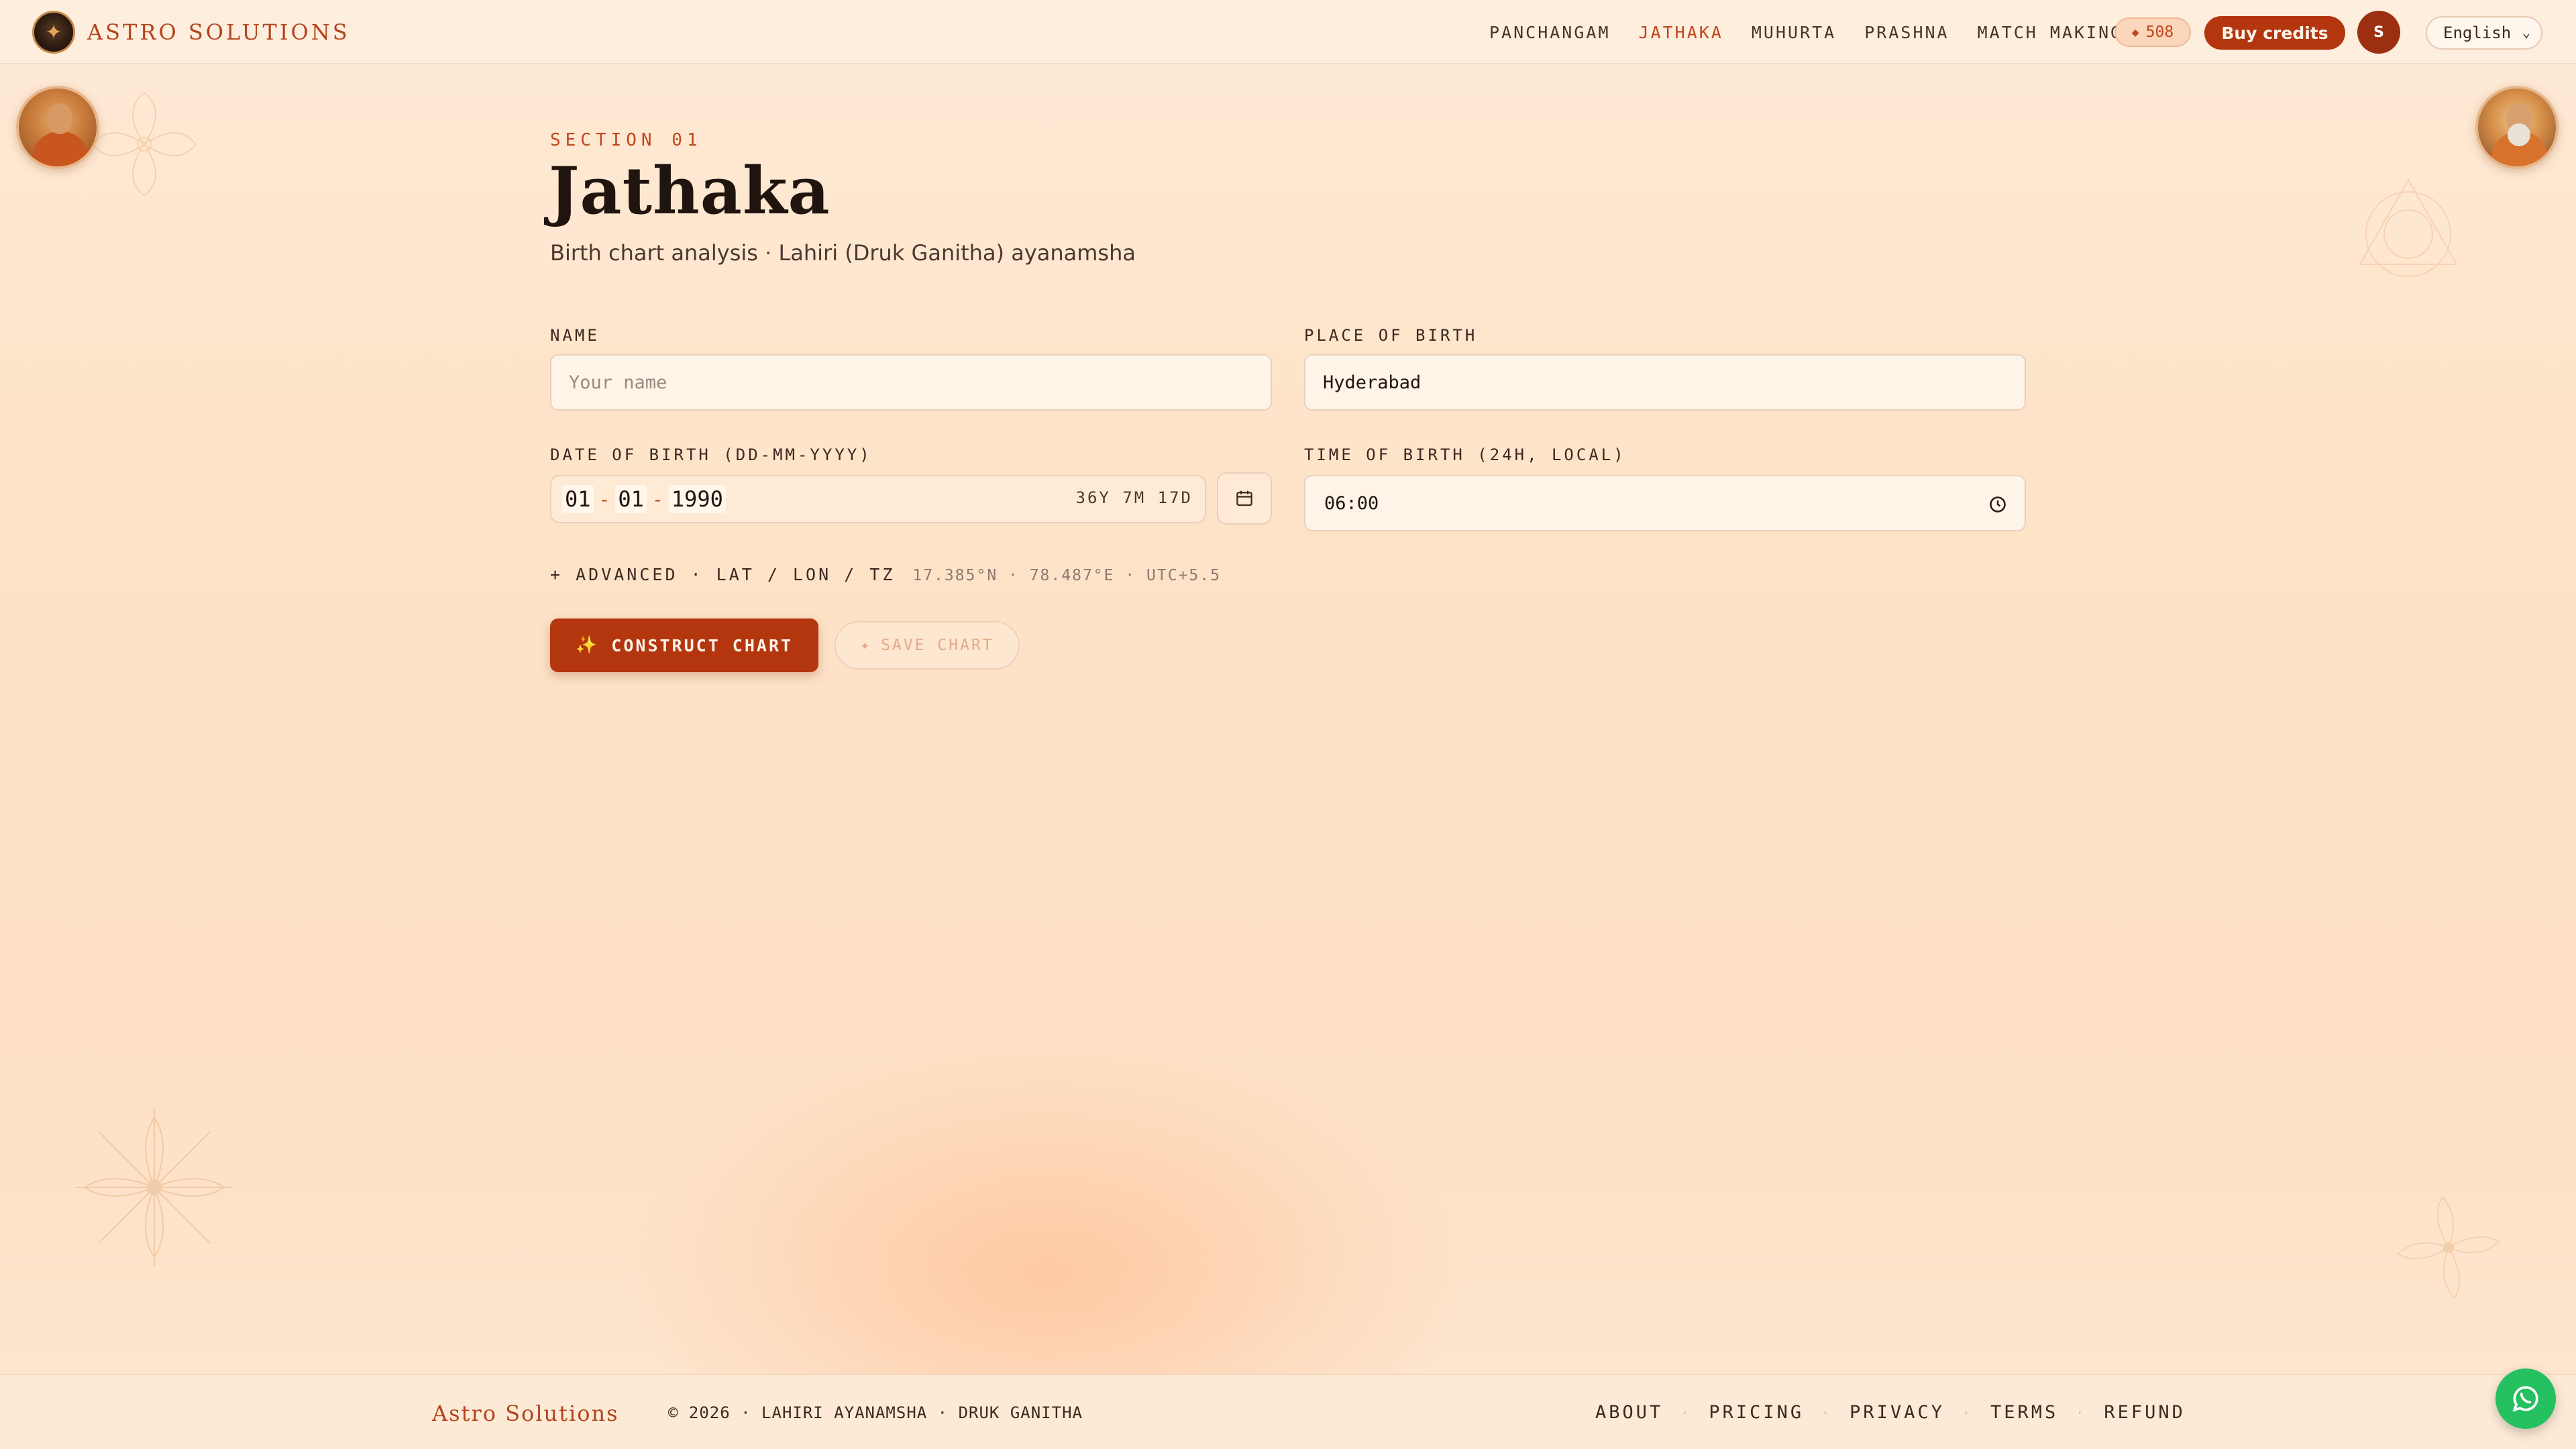 The height and width of the screenshot is (1449, 2576). I want to click on footer-link-terms: TERMS, so click(2024, 1412).